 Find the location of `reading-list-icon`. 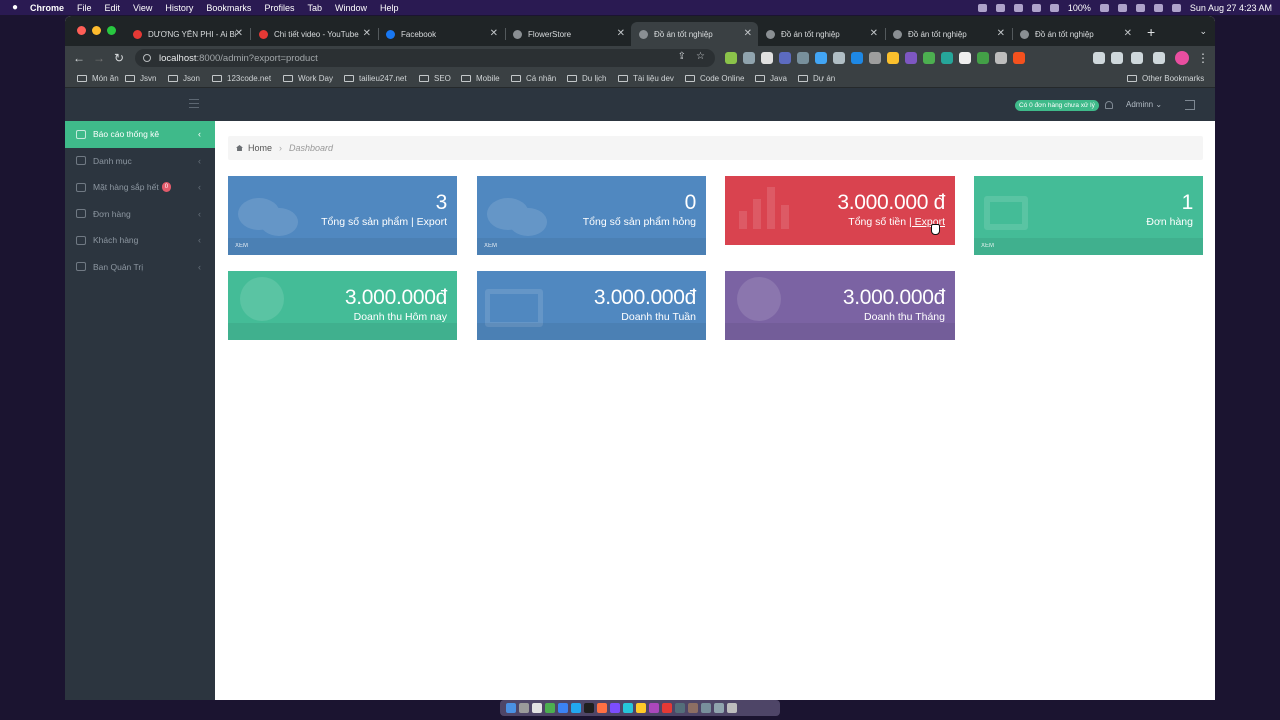

reading-list-icon is located at coordinates (1117, 58).